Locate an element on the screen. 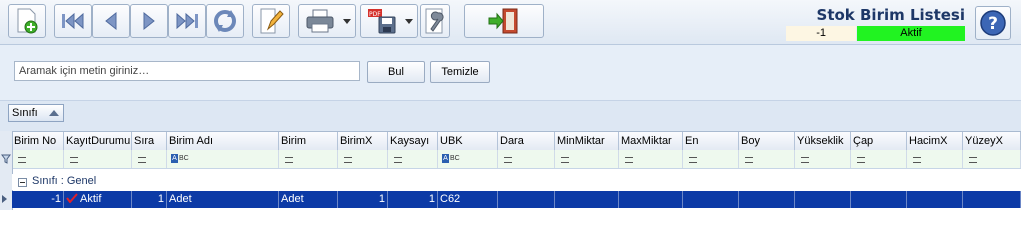 The width and height of the screenshot is (1021, 241). status-badge: Aktif is located at coordinates (911, 33).